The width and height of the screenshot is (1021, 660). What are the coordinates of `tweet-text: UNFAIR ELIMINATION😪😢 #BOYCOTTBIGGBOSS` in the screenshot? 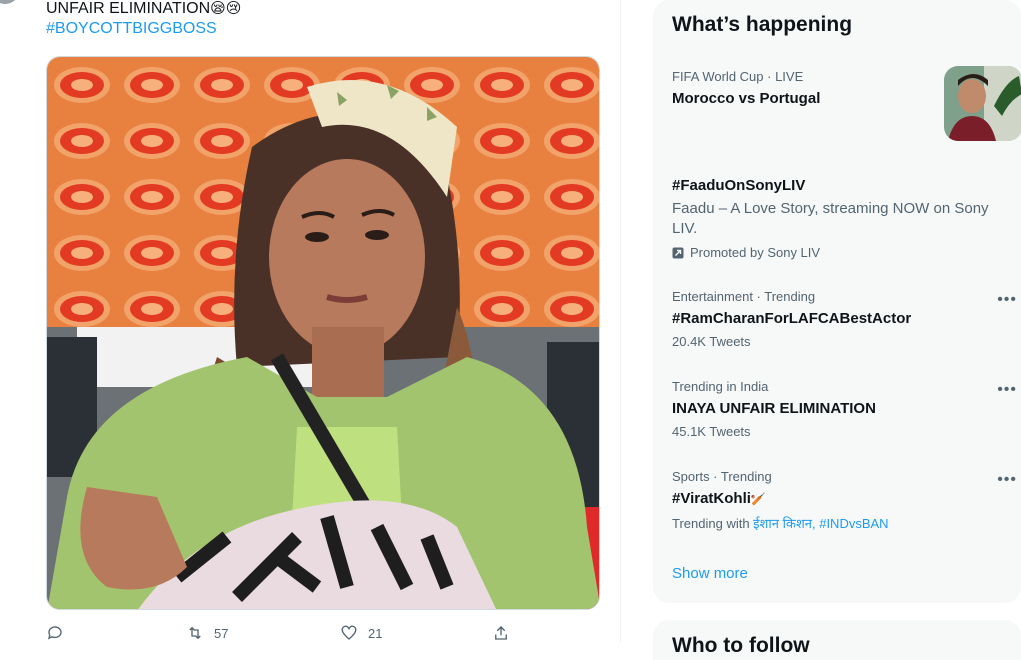 It's located at (143, 19).